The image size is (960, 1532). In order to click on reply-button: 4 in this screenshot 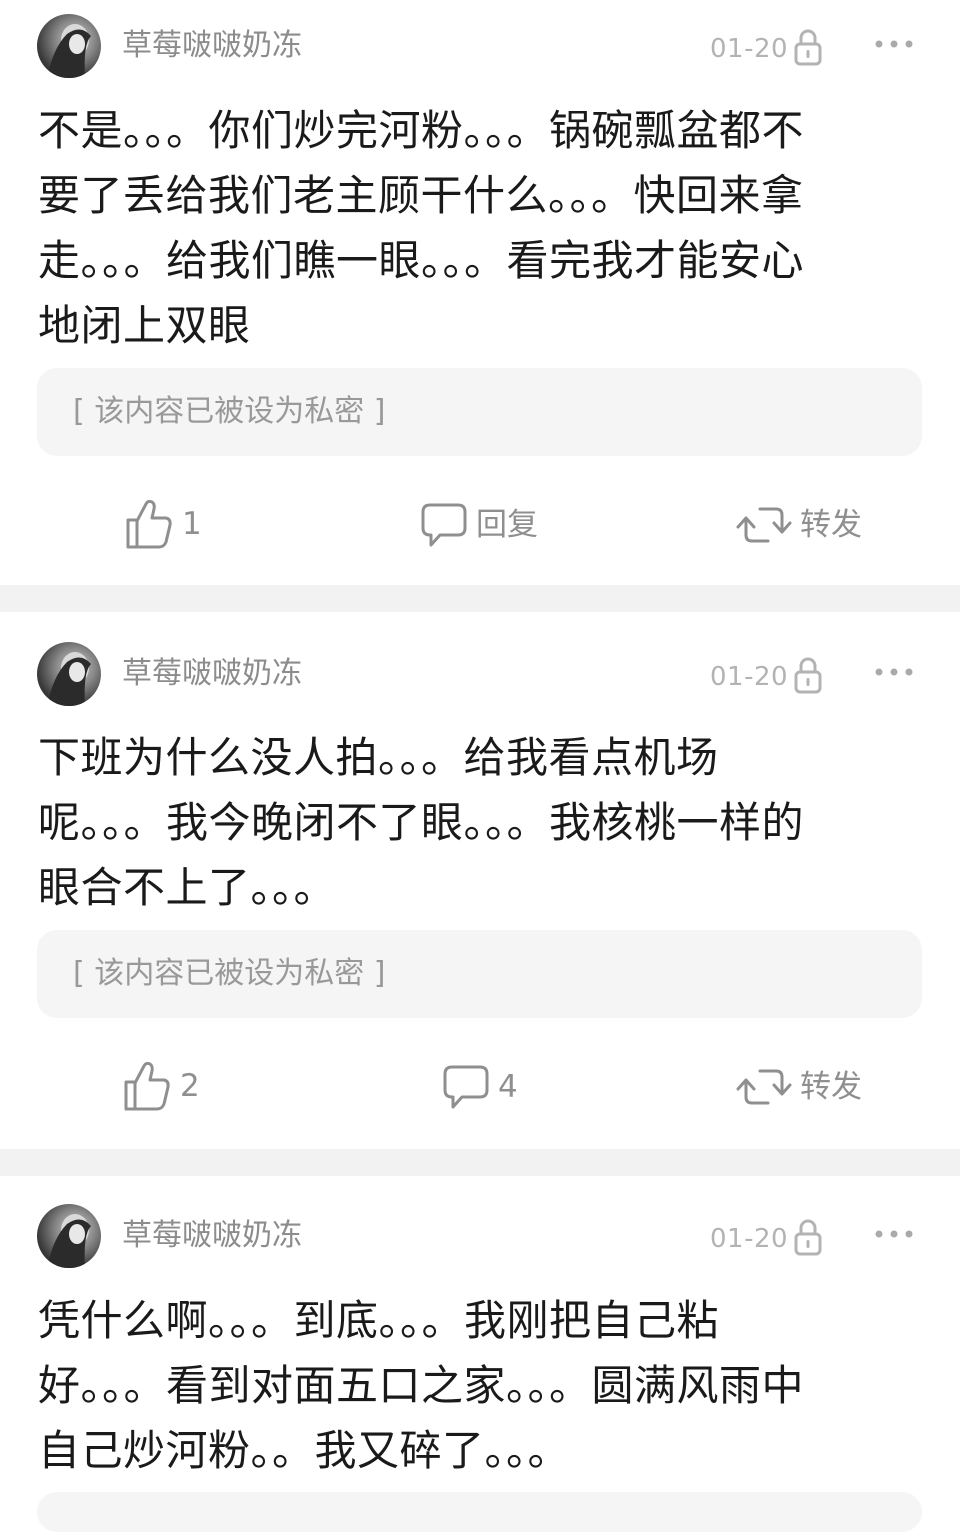, I will do `click(480, 1087)`.